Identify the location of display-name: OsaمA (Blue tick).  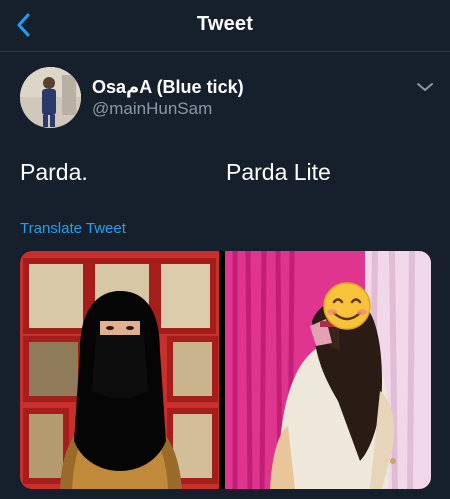
(168, 87).